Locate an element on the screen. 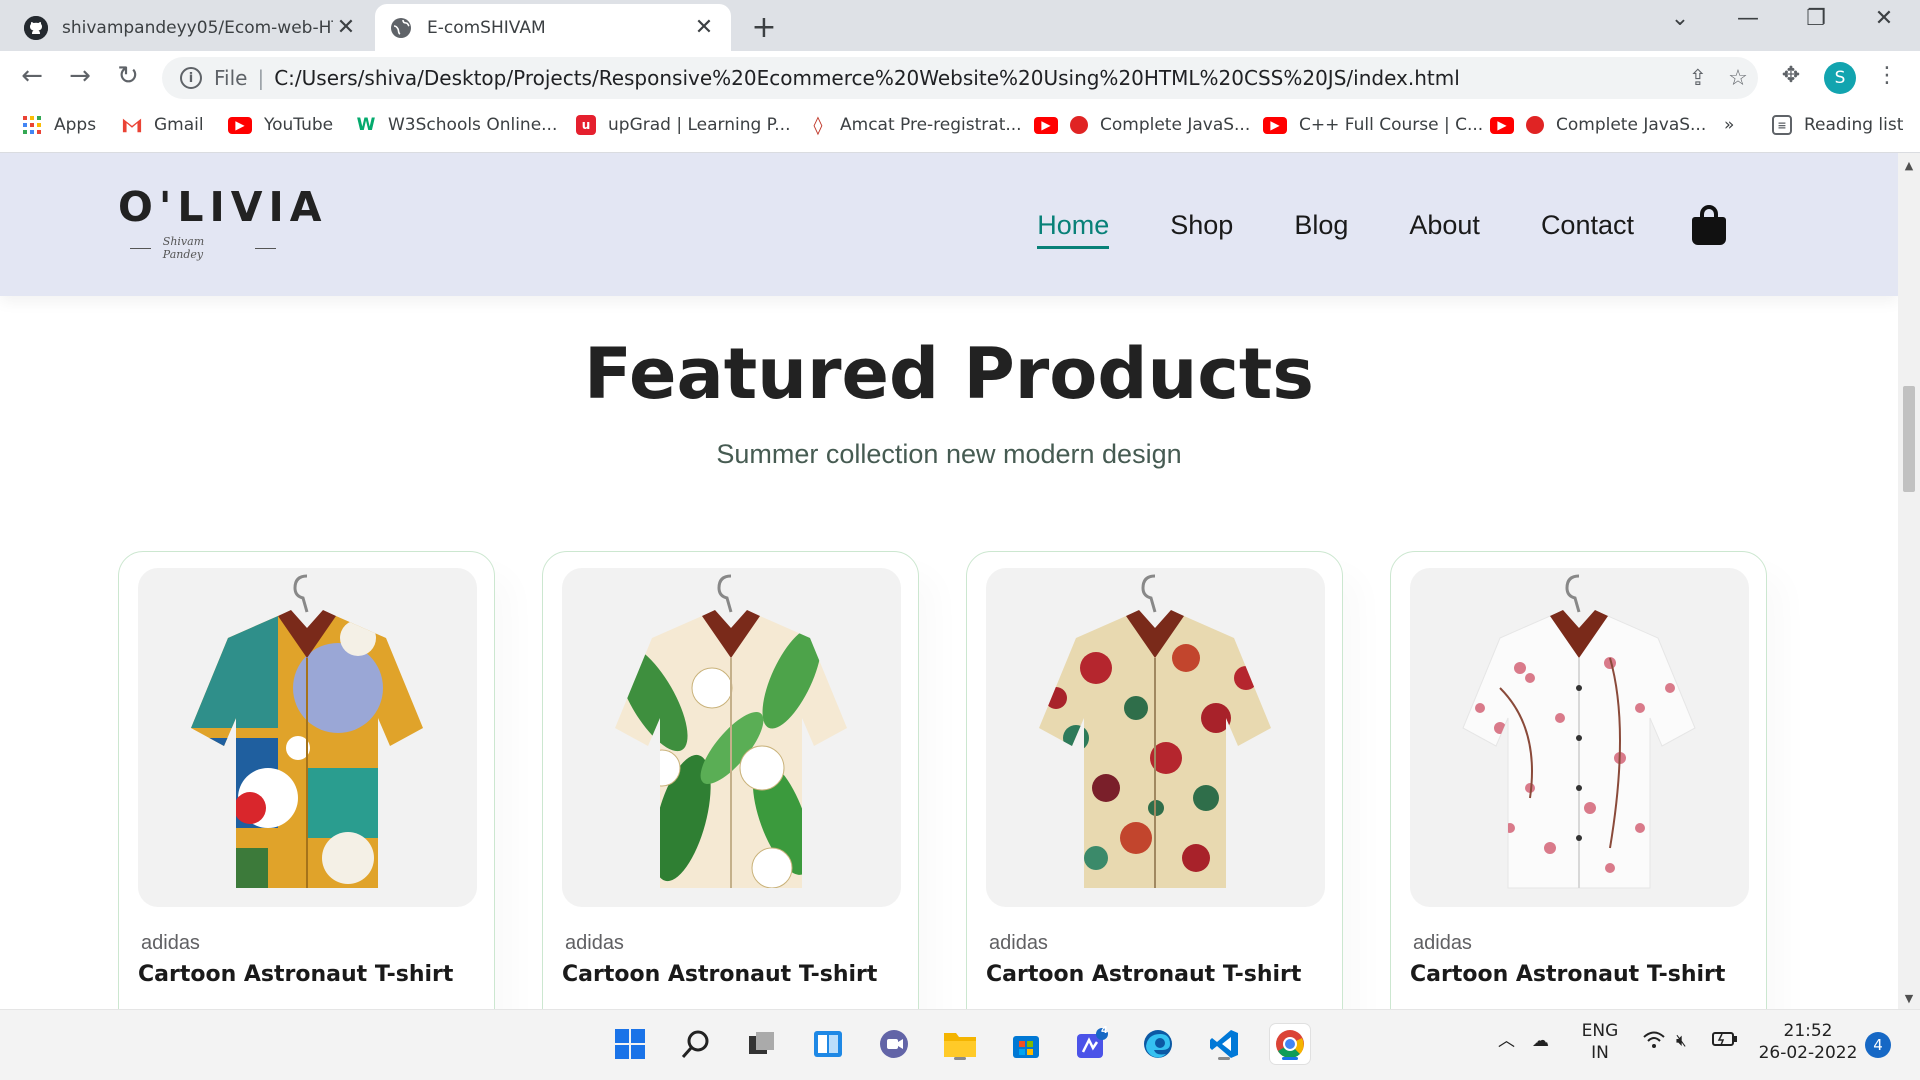 The width and height of the screenshot is (1920, 1080). tagline-signature: Shivam Pandey is located at coordinates (183, 248).